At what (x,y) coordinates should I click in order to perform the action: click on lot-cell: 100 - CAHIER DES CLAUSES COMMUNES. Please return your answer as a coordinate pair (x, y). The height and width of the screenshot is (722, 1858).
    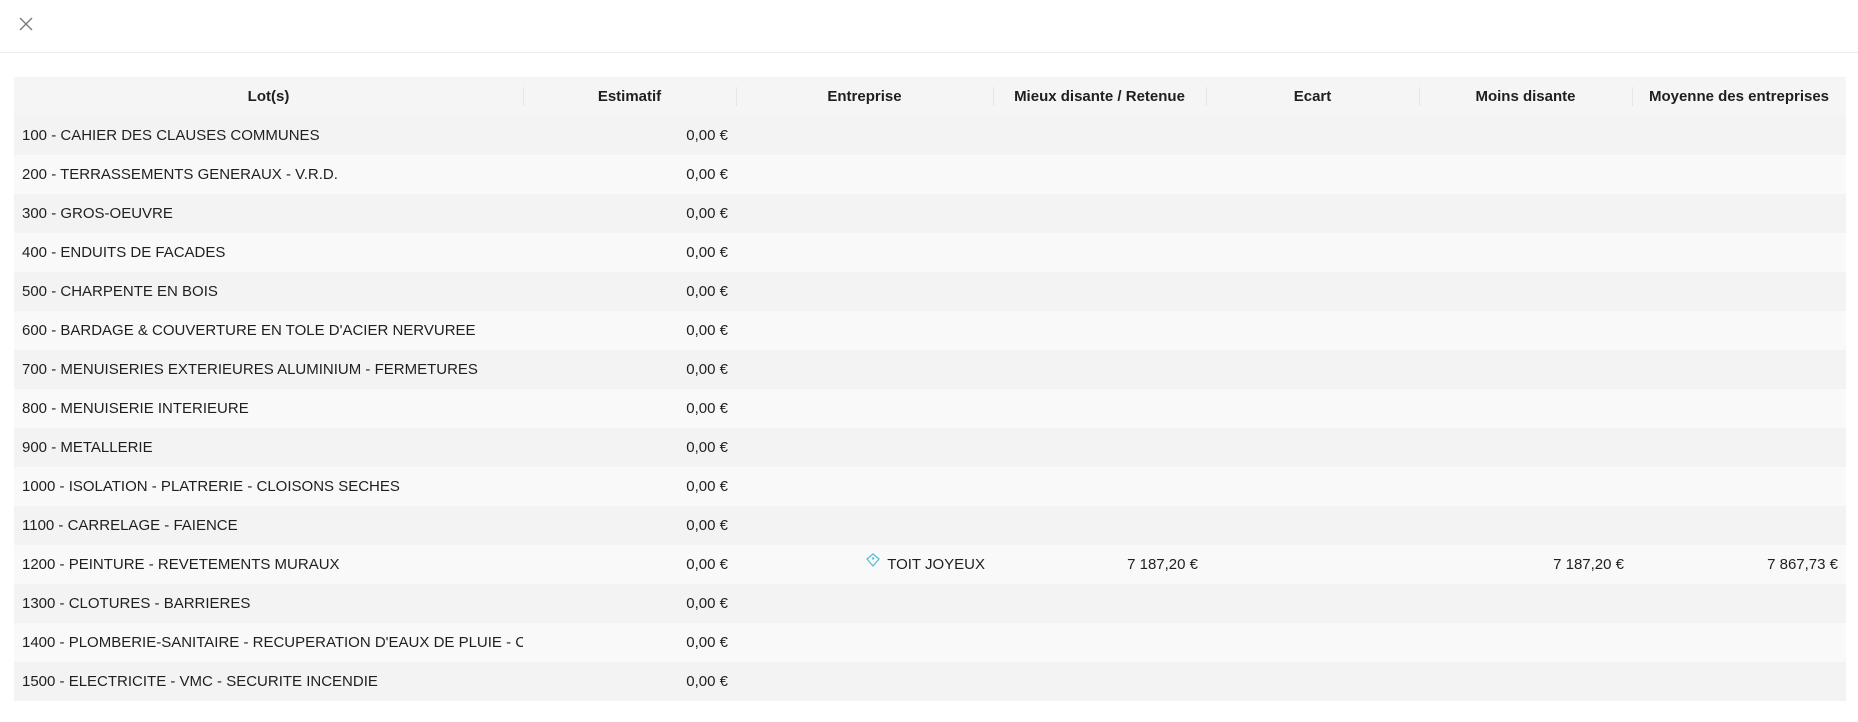
    Looking at the image, I should click on (268, 135).